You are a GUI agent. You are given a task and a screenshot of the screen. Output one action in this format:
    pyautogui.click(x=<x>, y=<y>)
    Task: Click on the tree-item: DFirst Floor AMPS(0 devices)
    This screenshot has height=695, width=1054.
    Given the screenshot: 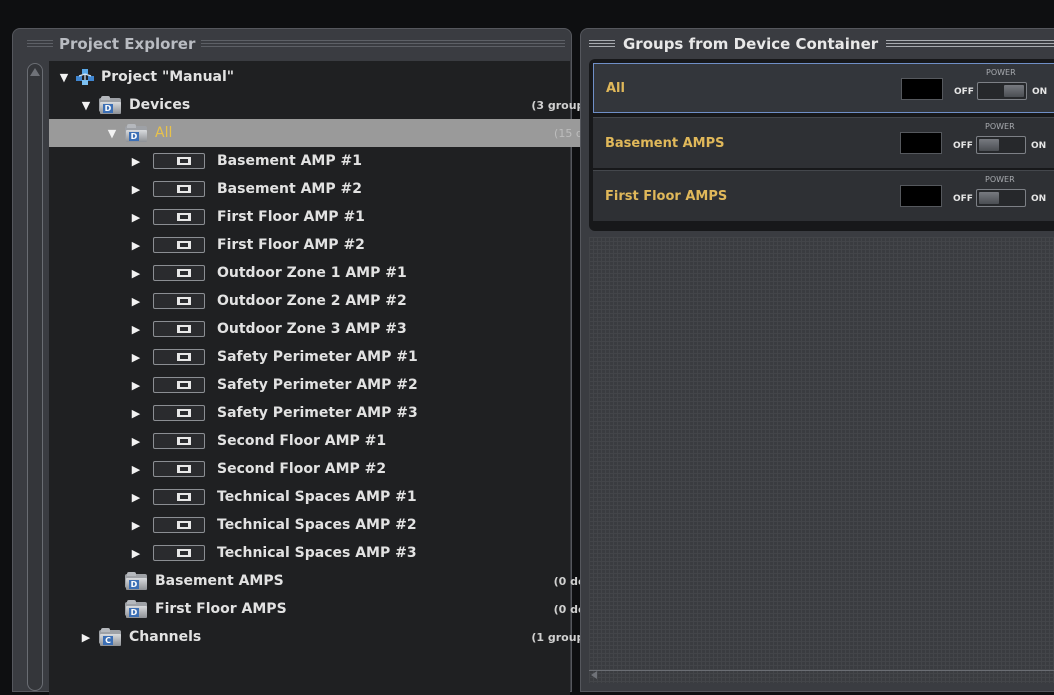 What is the action you would take?
    pyautogui.click(x=337, y=609)
    